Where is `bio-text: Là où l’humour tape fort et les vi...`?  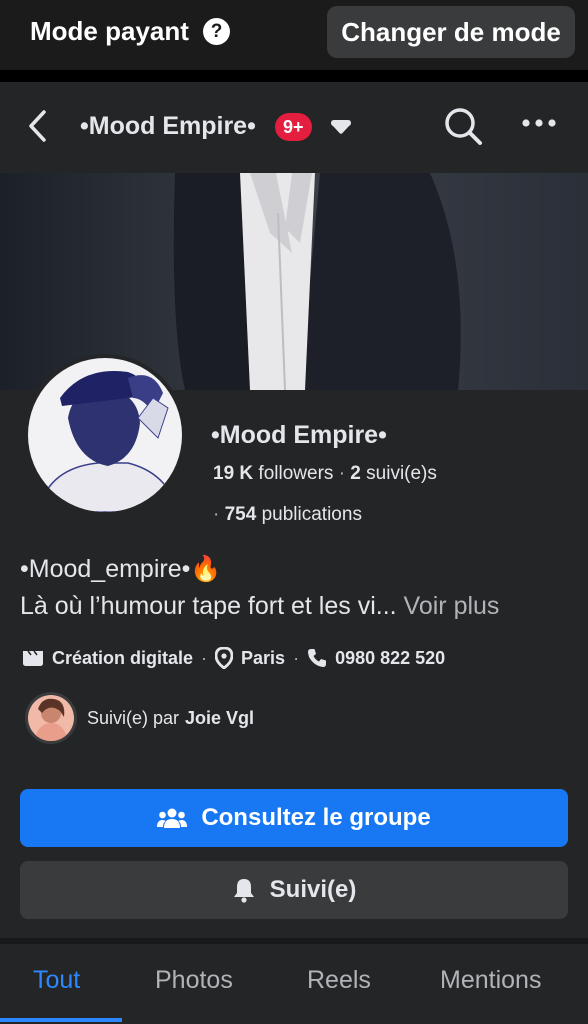
bio-text: Là où l’humour tape fort et les vi... is located at coordinates (208, 606).